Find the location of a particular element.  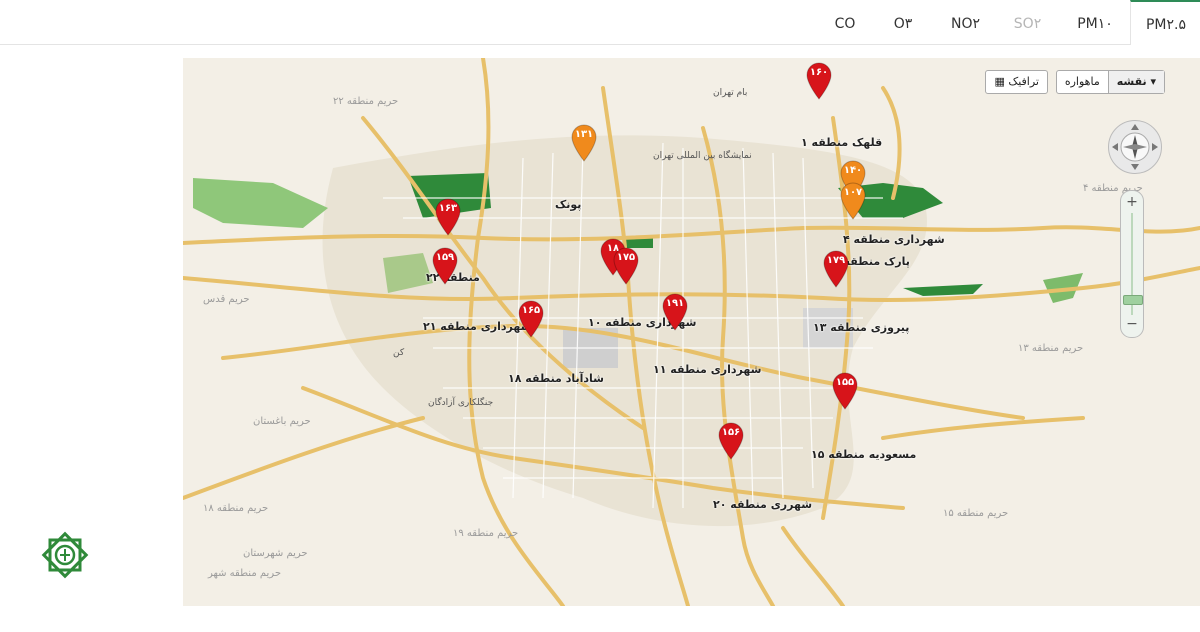

zoom-slider-handle is located at coordinates (1133, 300).